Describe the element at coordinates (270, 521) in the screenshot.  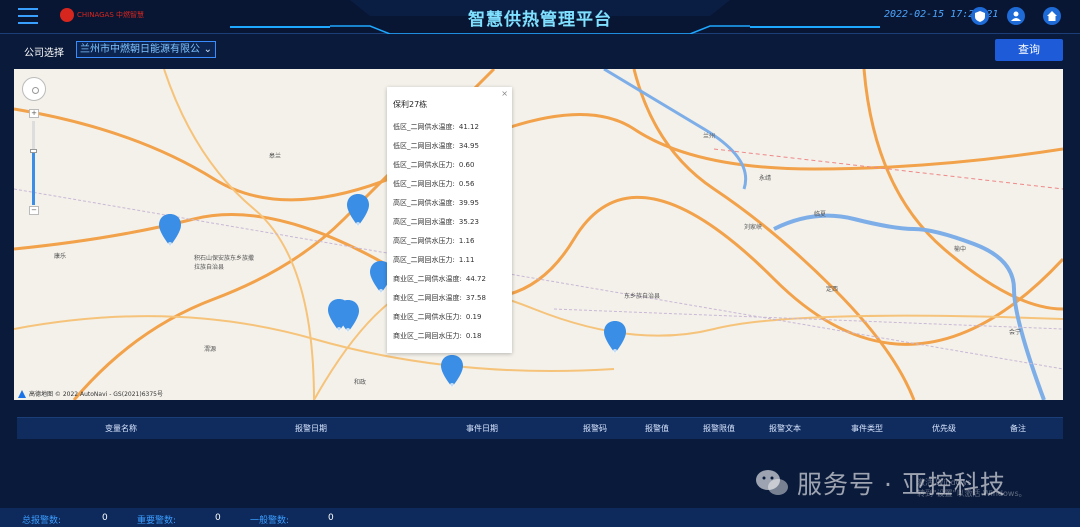
I see `normal-alarm-label: 一般警数:` at that location.